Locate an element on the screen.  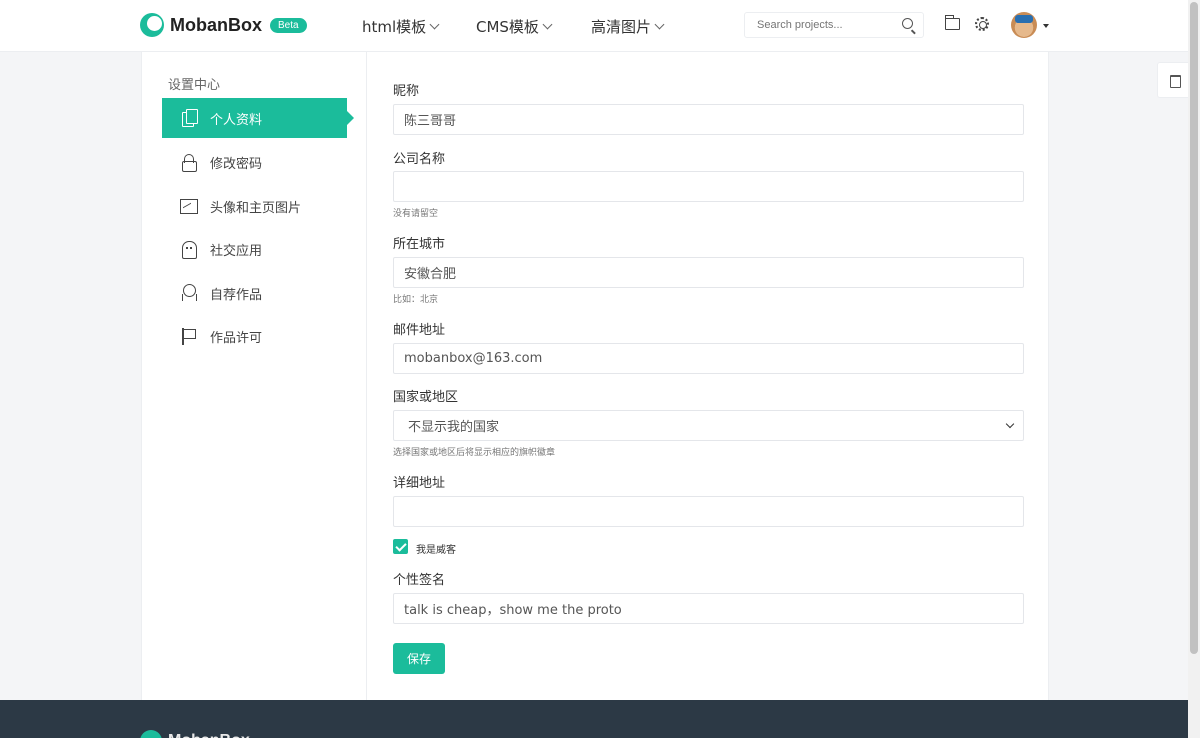
signature-label: 个性签名 is located at coordinates (419, 580).